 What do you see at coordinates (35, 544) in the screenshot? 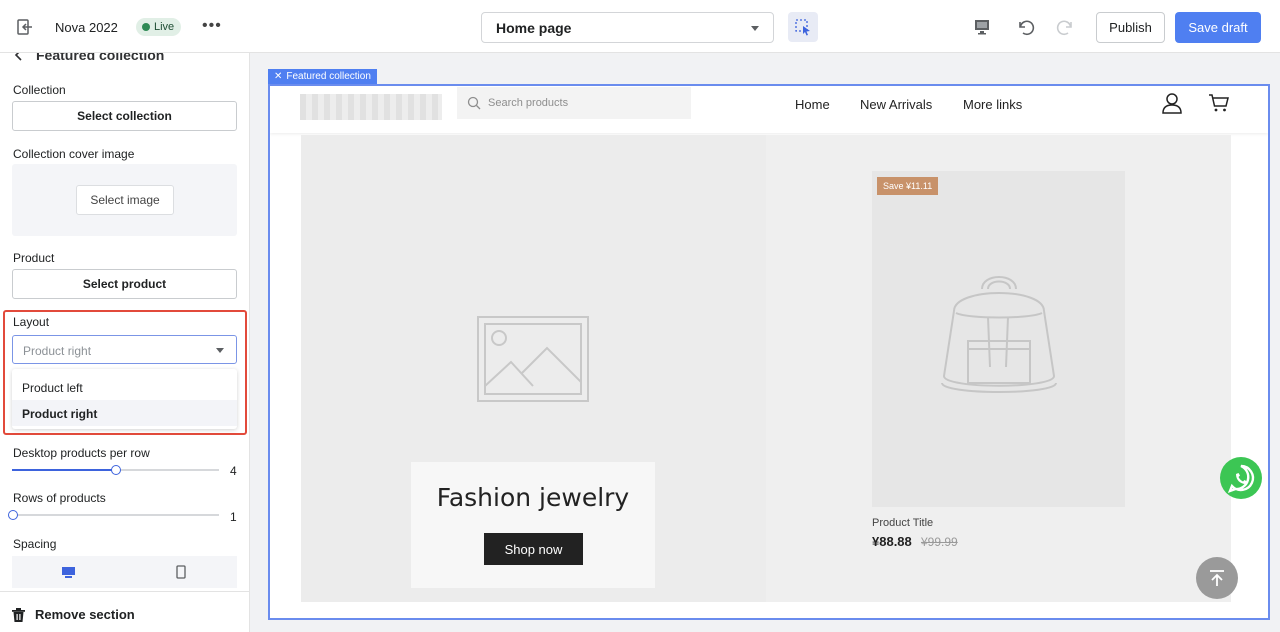
I see `spacing-label: Spacing` at bounding box center [35, 544].